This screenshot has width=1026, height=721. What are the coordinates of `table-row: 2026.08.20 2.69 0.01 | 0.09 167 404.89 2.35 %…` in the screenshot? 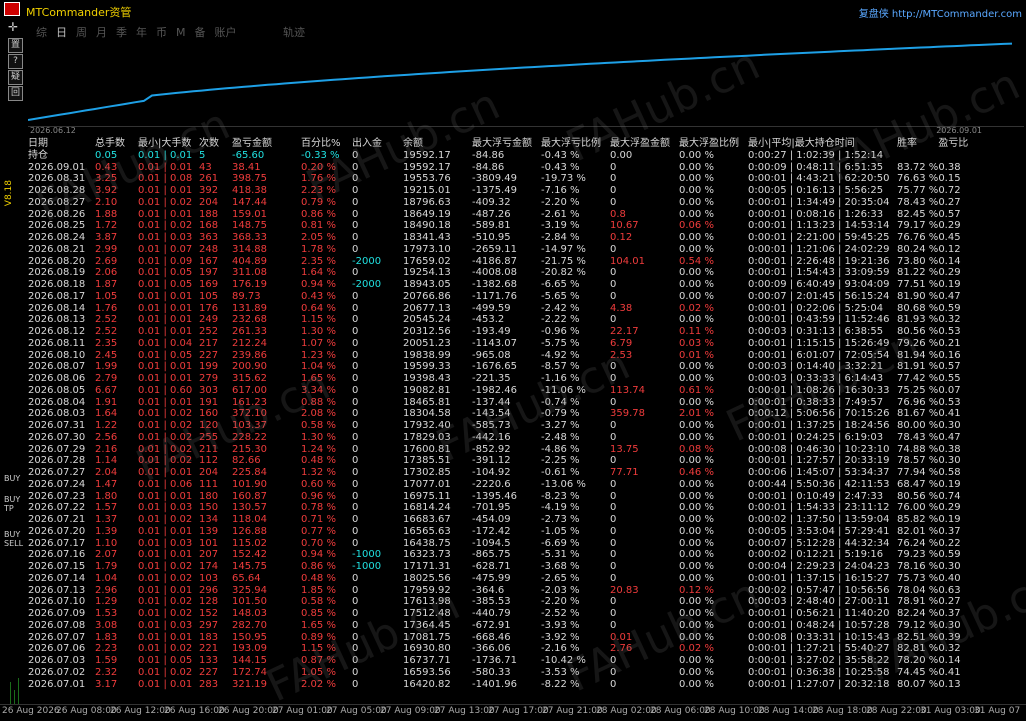 It's located at (499, 262).